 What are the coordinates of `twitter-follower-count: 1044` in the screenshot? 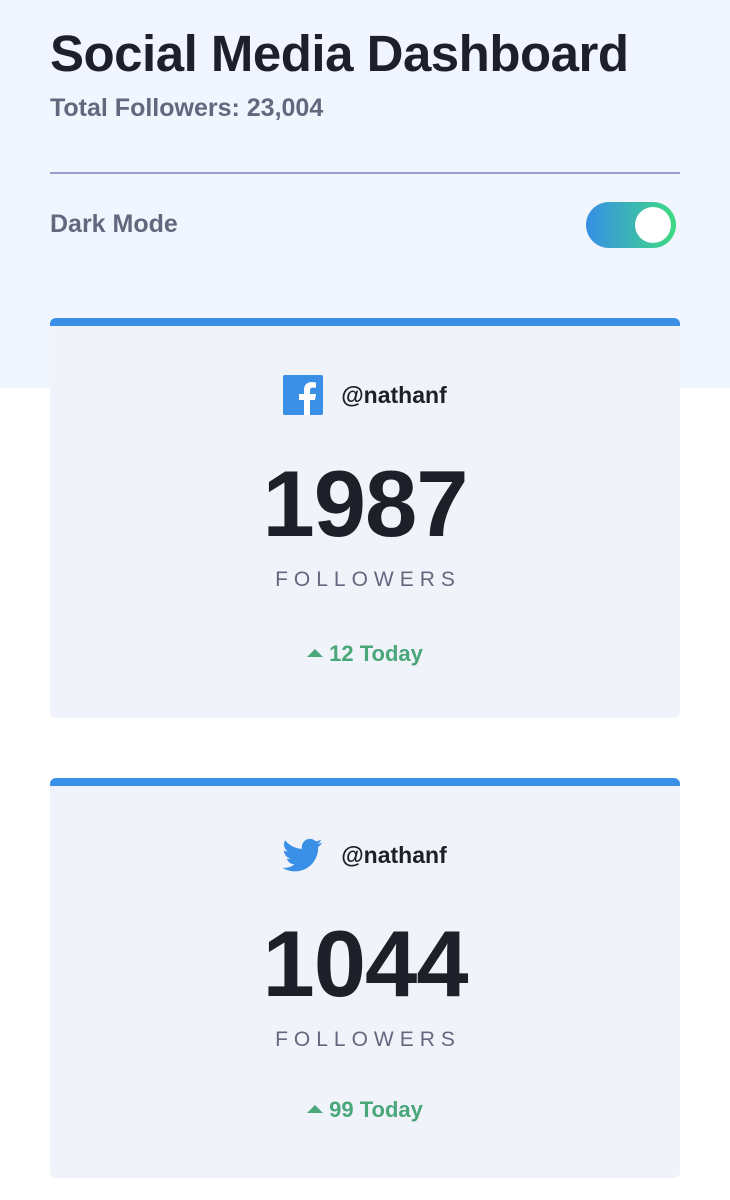 It's located at (365, 963).